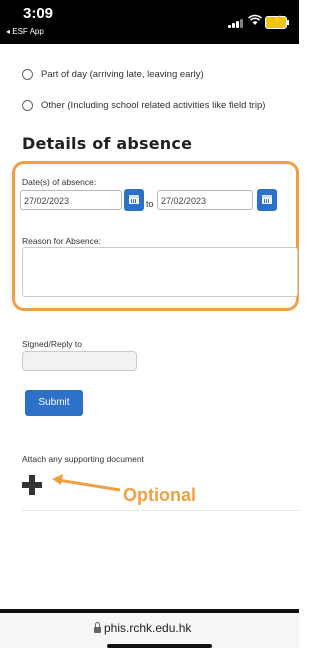  Describe the element at coordinates (59, 182) in the screenshot. I see `date-of-absence-label: Date(s) of absence:` at that location.